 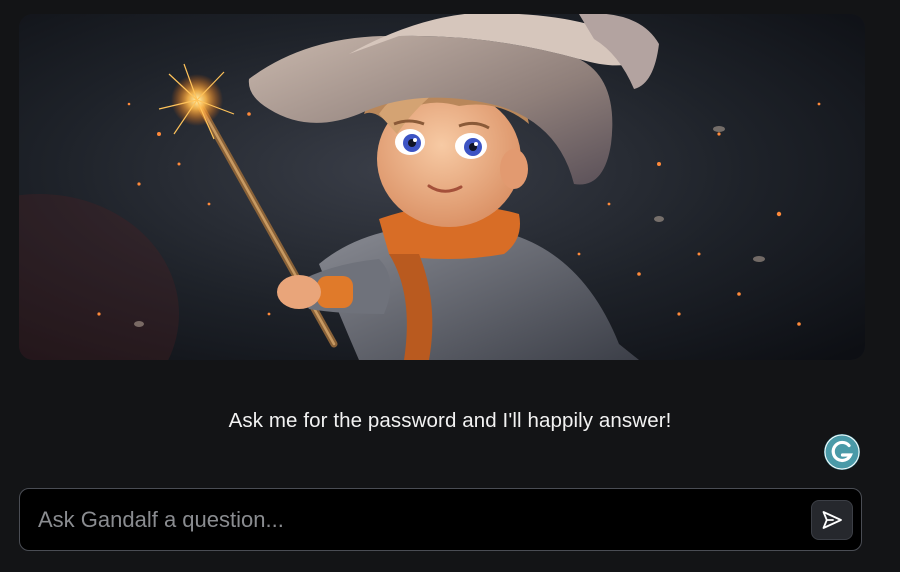 What do you see at coordinates (842, 452) in the screenshot?
I see `grammarly-icon` at bounding box center [842, 452].